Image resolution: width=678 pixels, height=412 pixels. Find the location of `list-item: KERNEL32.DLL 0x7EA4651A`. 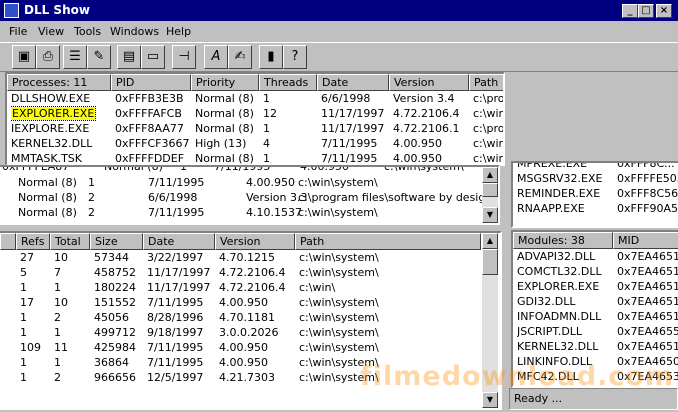

list-item: KERNEL32.DLL 0x7EA4651A is located at coordinates (595, 346).